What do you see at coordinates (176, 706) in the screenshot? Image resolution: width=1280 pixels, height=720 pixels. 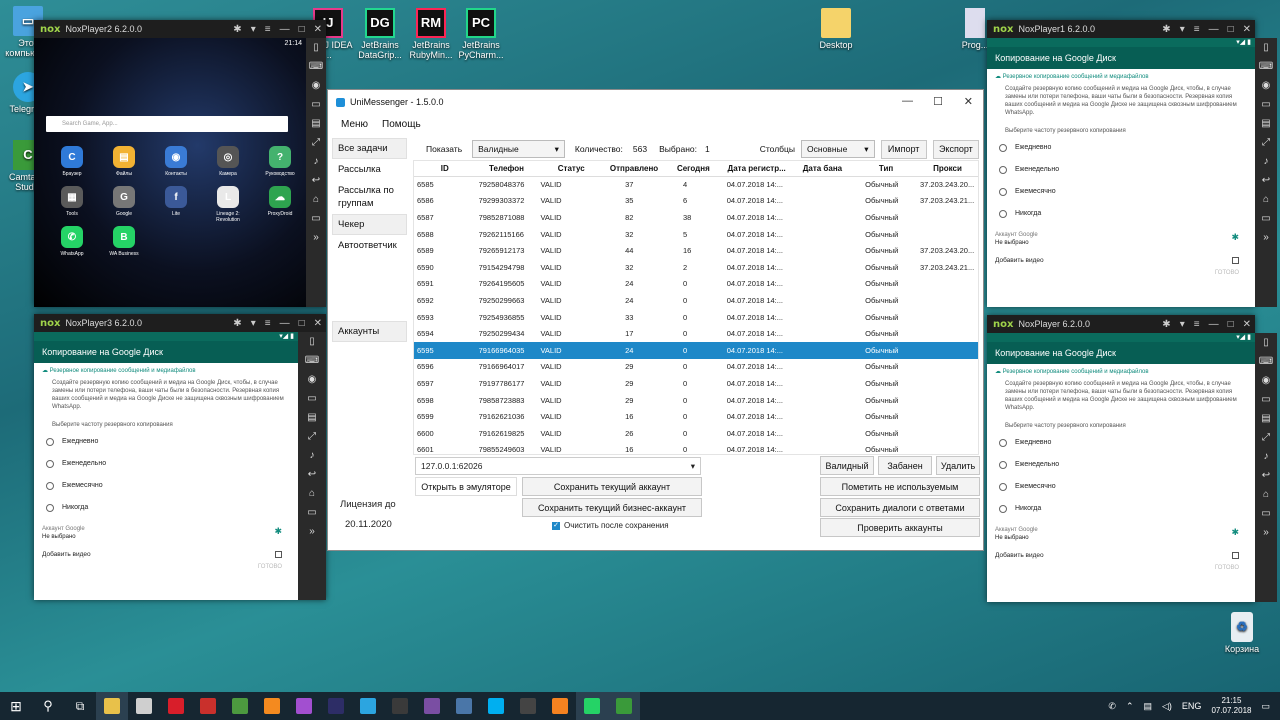 I see `taskbar-app-opera` at bounding box center [176, 706].